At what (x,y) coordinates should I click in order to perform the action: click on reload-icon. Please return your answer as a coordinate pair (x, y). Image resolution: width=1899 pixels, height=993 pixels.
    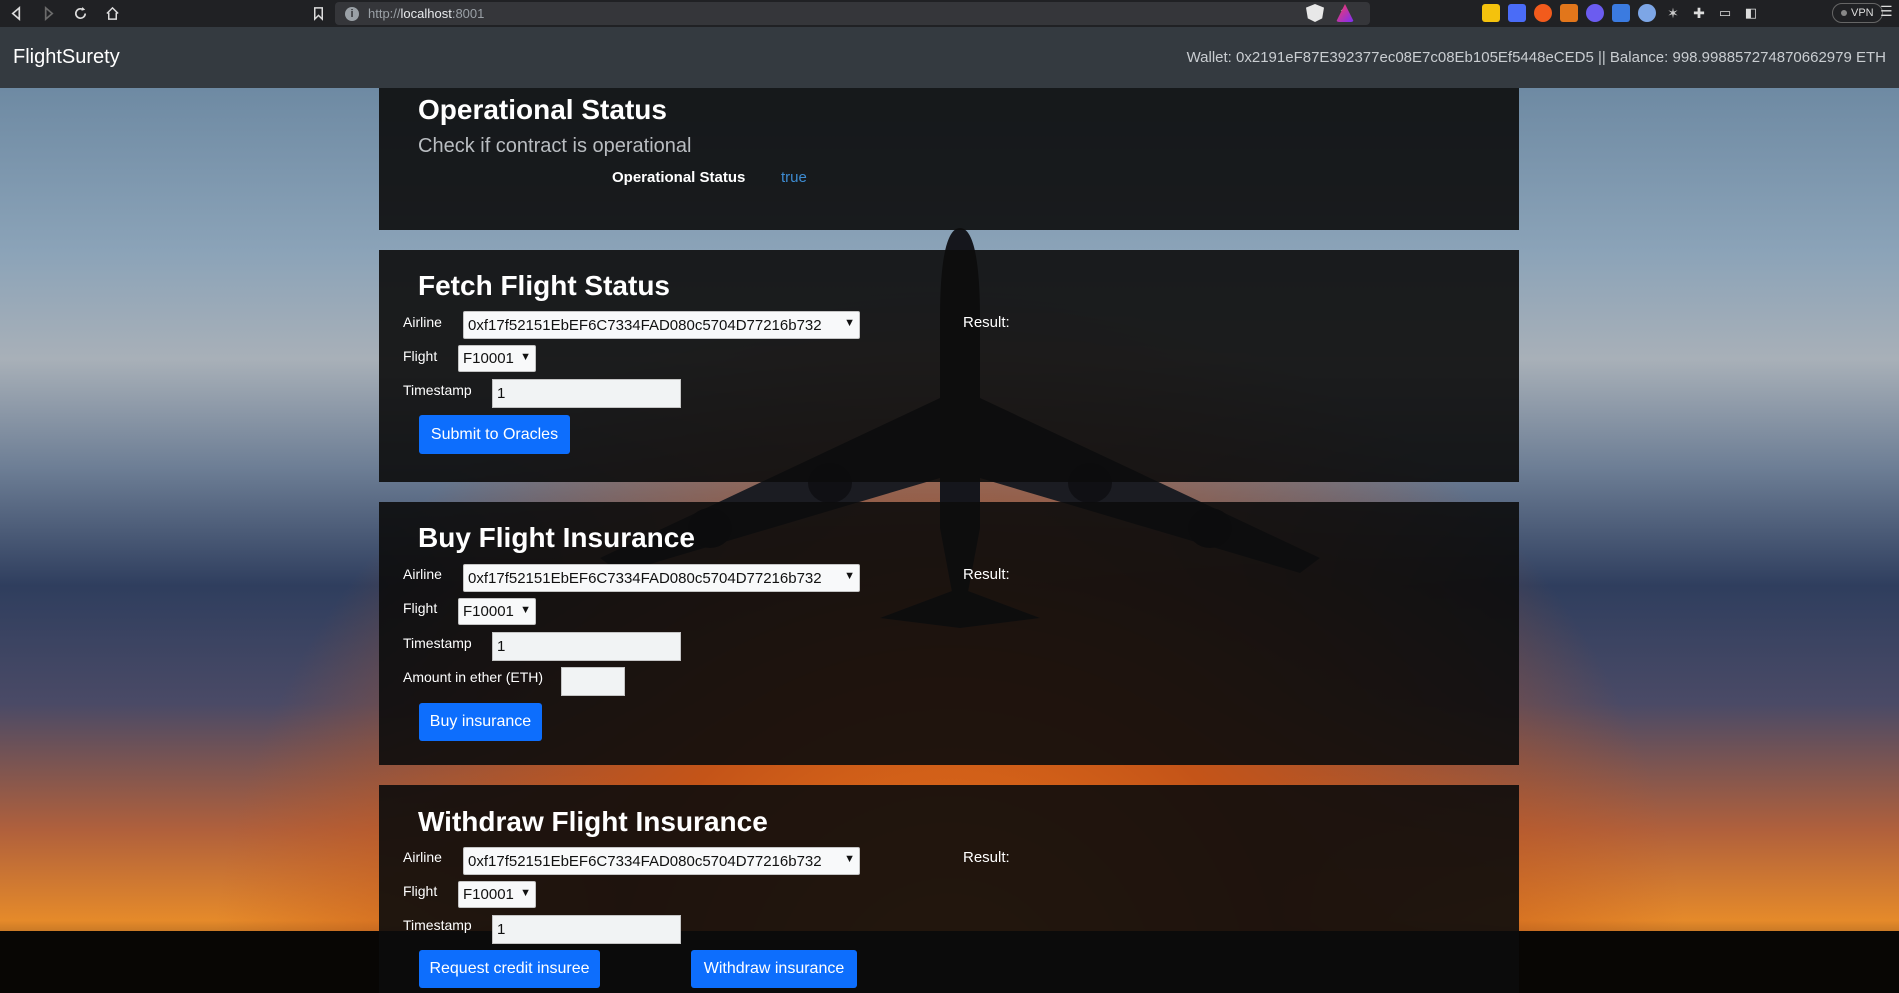
    Looking at the image, I should click on (80, 13).